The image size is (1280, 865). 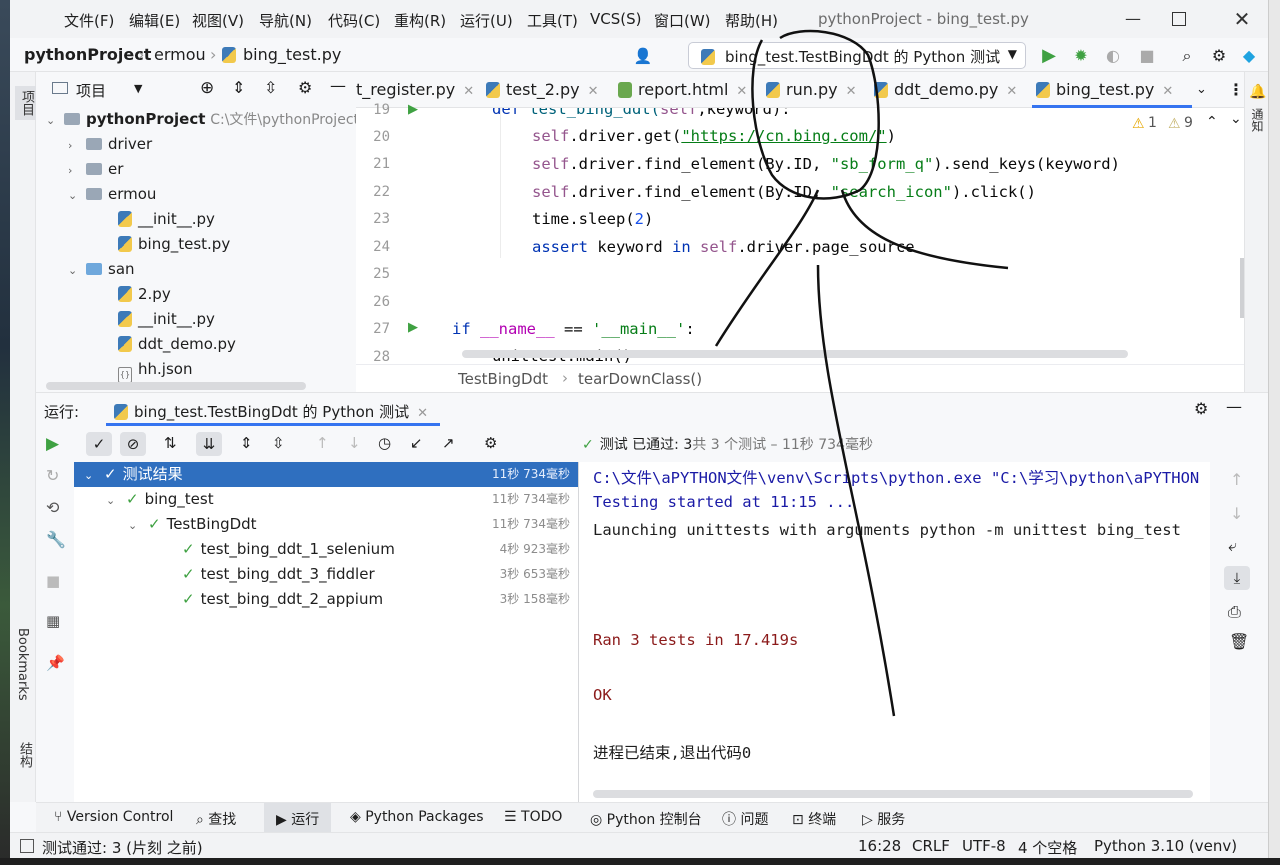 What do you see at coordinates (95, 169) in the screenshot?
I see `tree-item: › er` at bounding box center [95, 169].